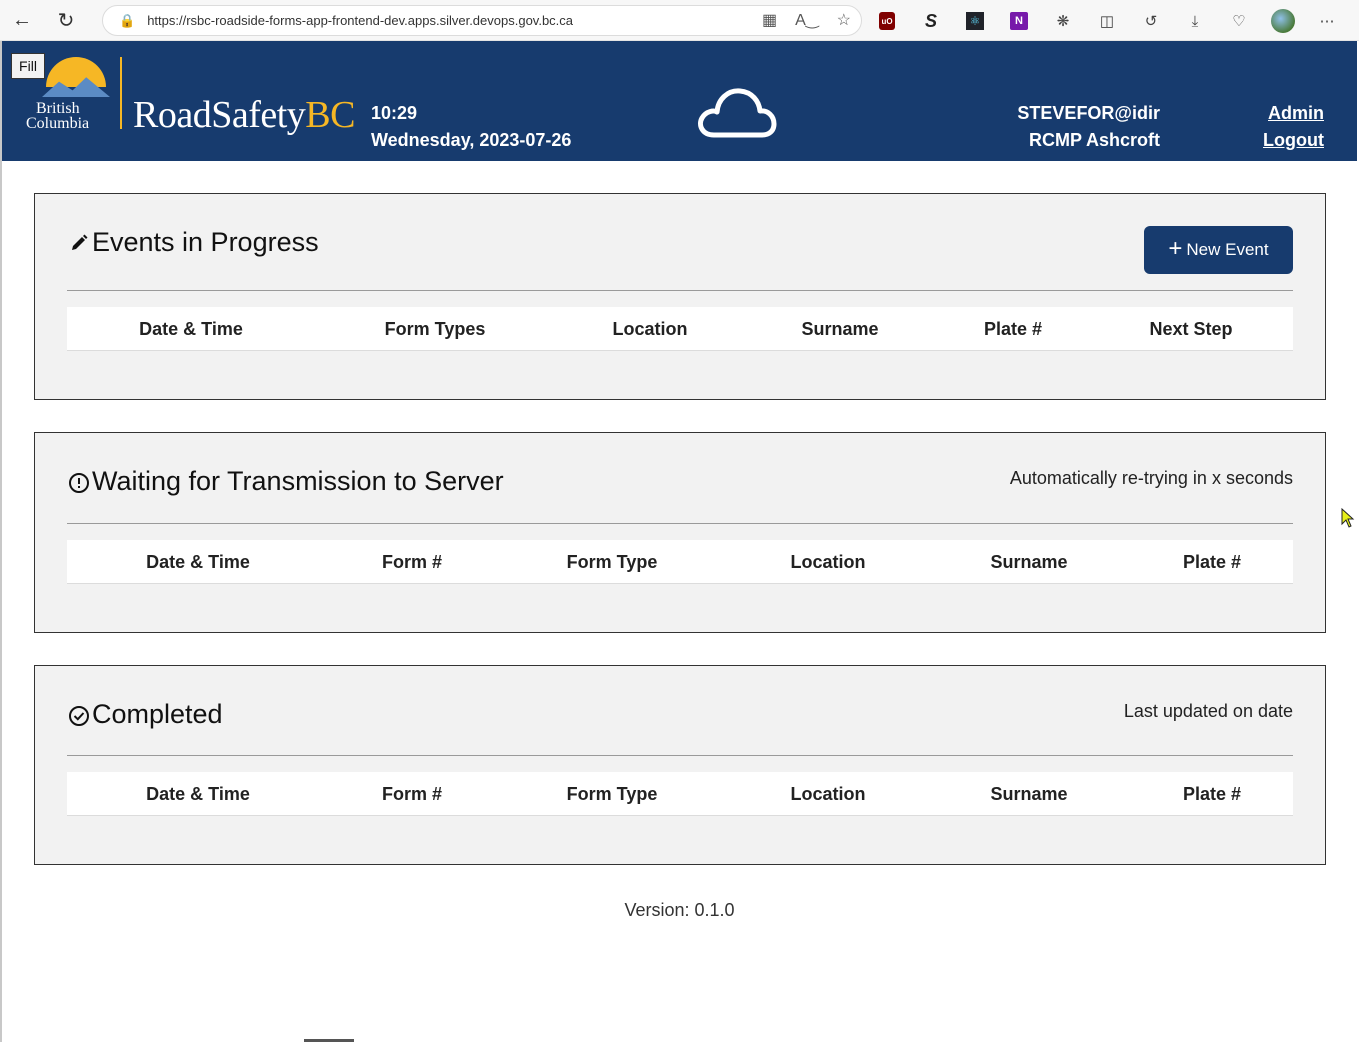  Describe the element at coordinates (1296, 113) in the screenshot. I see `admin-link: Admin` at that location.